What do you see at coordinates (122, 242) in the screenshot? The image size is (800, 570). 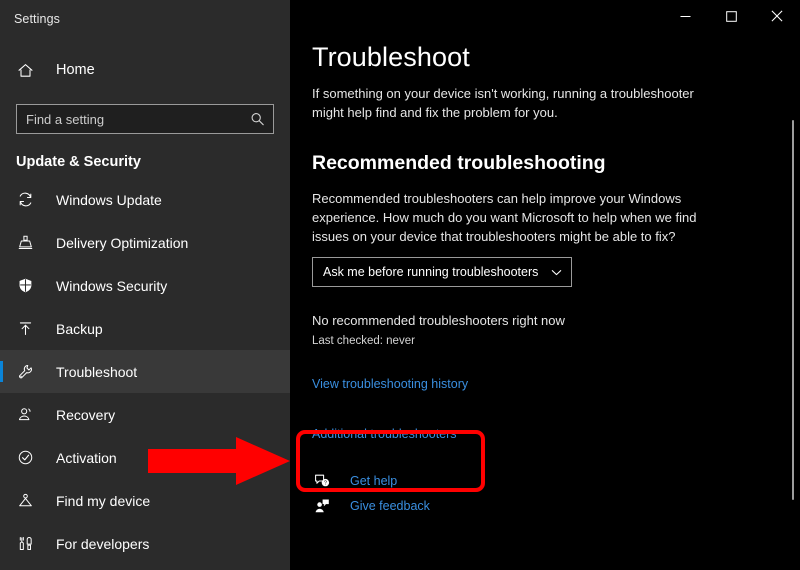 I see `sidebar-item-label: Delivery Optimization` at bounding box center [122, 242].